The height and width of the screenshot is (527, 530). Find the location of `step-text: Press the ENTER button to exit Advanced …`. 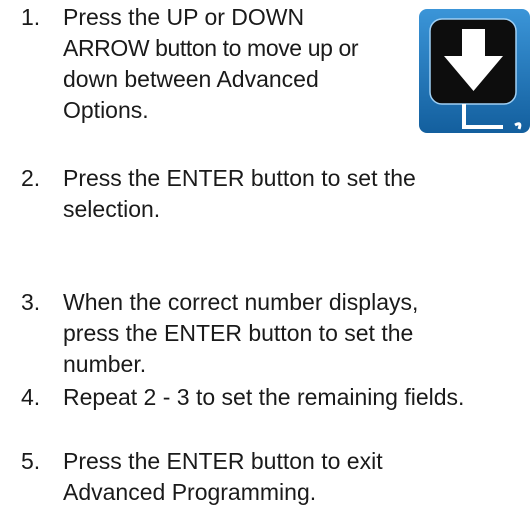

step-text: Press the ENTER button to exit Advanced … is located at coordinates (223, 477).